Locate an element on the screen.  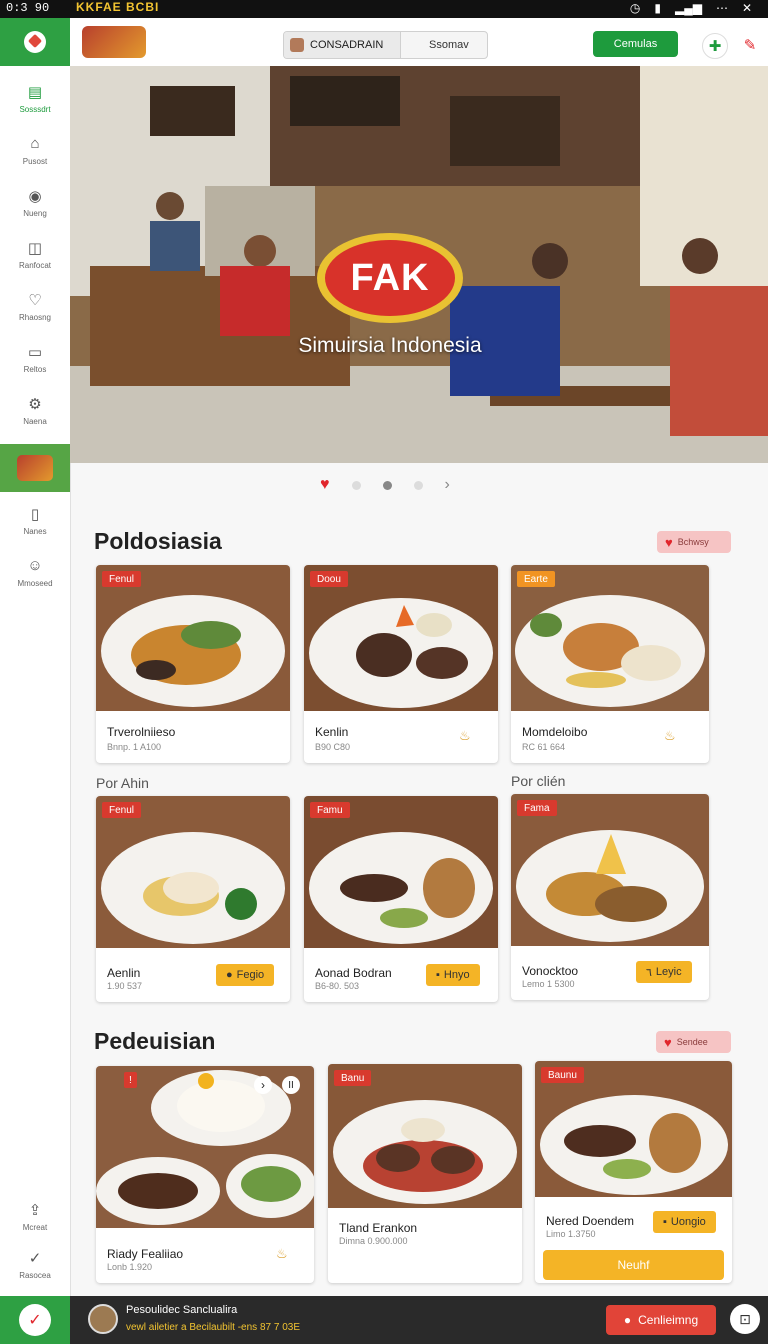
bag-icon: ⊡ is located at coordinates (745, 1319).